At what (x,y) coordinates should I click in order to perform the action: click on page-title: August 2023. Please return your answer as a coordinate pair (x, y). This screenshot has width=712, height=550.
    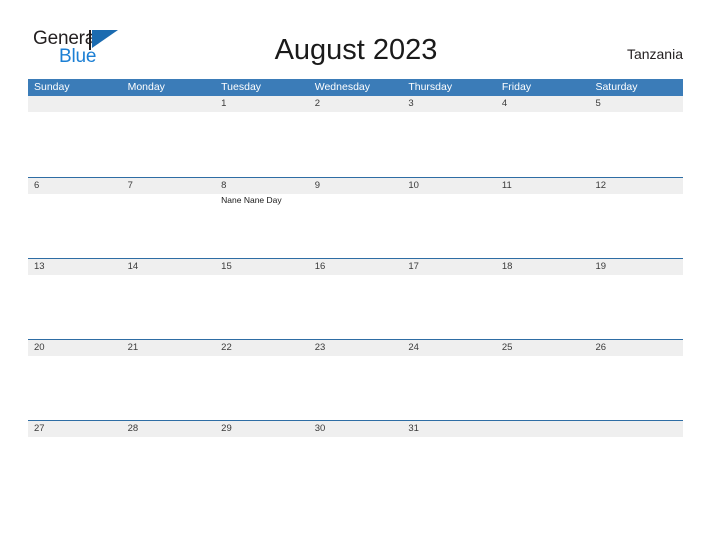
    Looking at the image, I should click on (356, 50).